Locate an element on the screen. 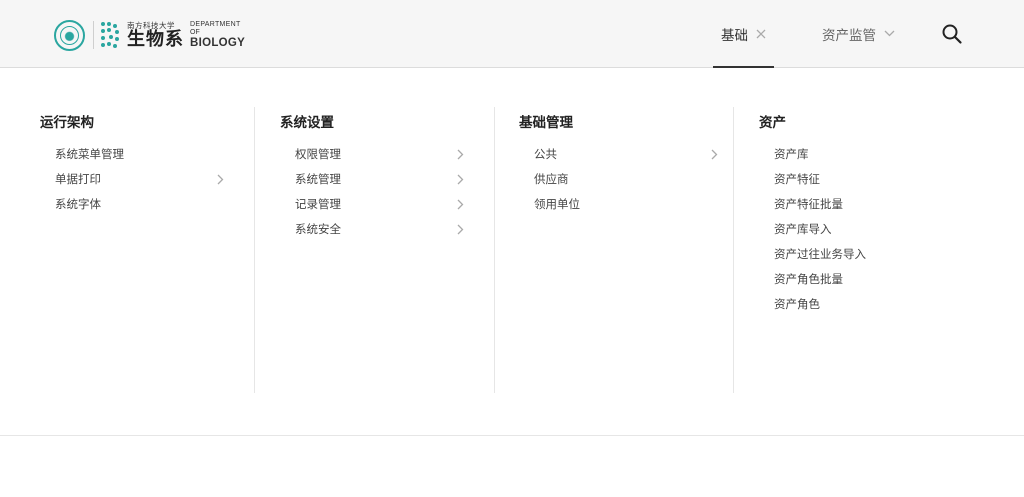  menu-item: 系统安全 is located at coordinates (382, 233).